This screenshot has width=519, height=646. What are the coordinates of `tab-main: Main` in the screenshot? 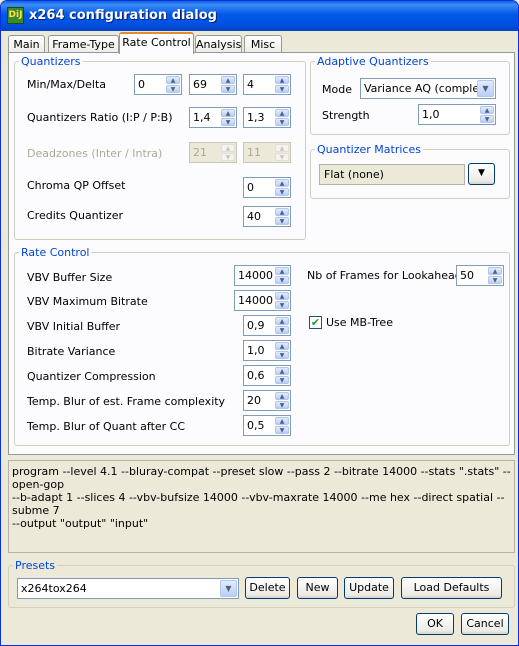 It's located at (26, 44).